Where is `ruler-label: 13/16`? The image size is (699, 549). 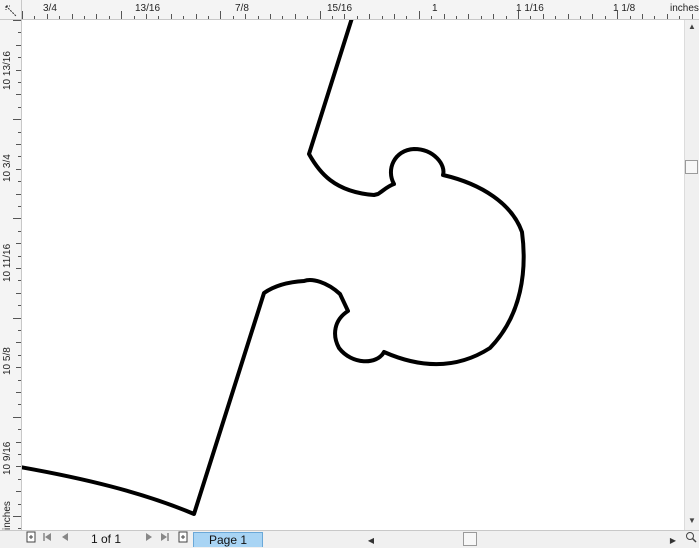 ruler-label: 13/16 is located at coordinates (148, 8).